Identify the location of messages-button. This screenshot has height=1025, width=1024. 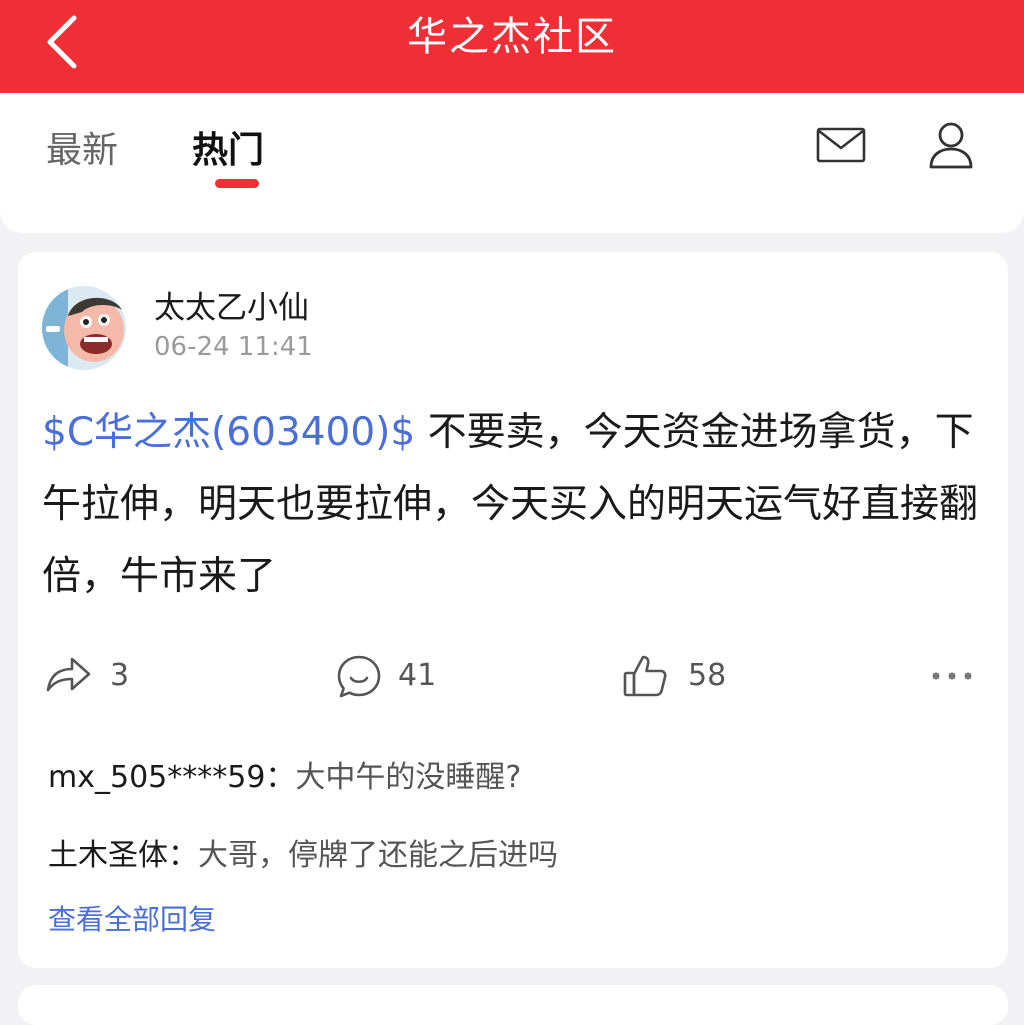
(841, 145).